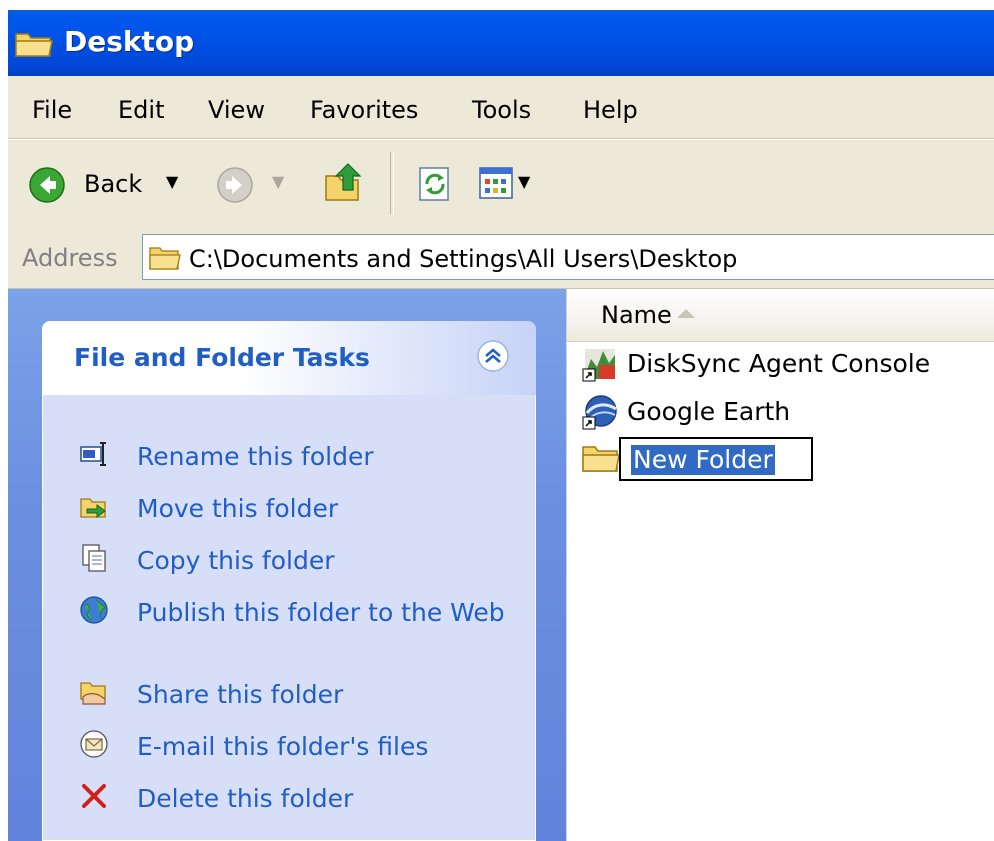 This screenshot has width=994, height=841. What do you see at coordinates (236, 110) in the screenshot?
I see `menu-view: View` at bounding box center [236, 110].